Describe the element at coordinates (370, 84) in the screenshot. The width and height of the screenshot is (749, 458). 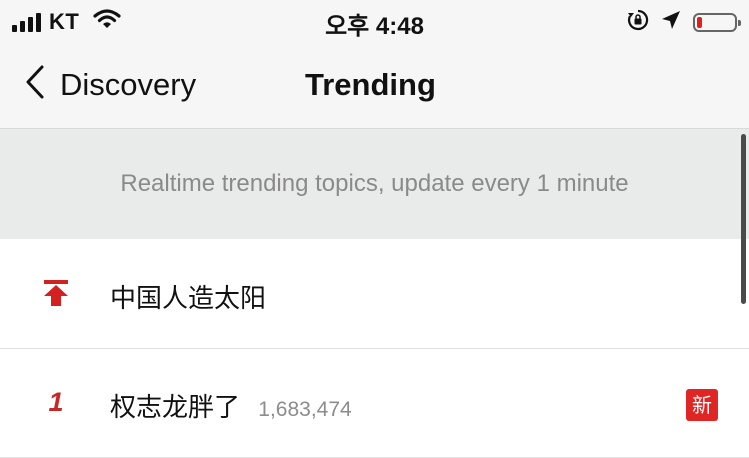
I see `page-title: Trending` at that location.